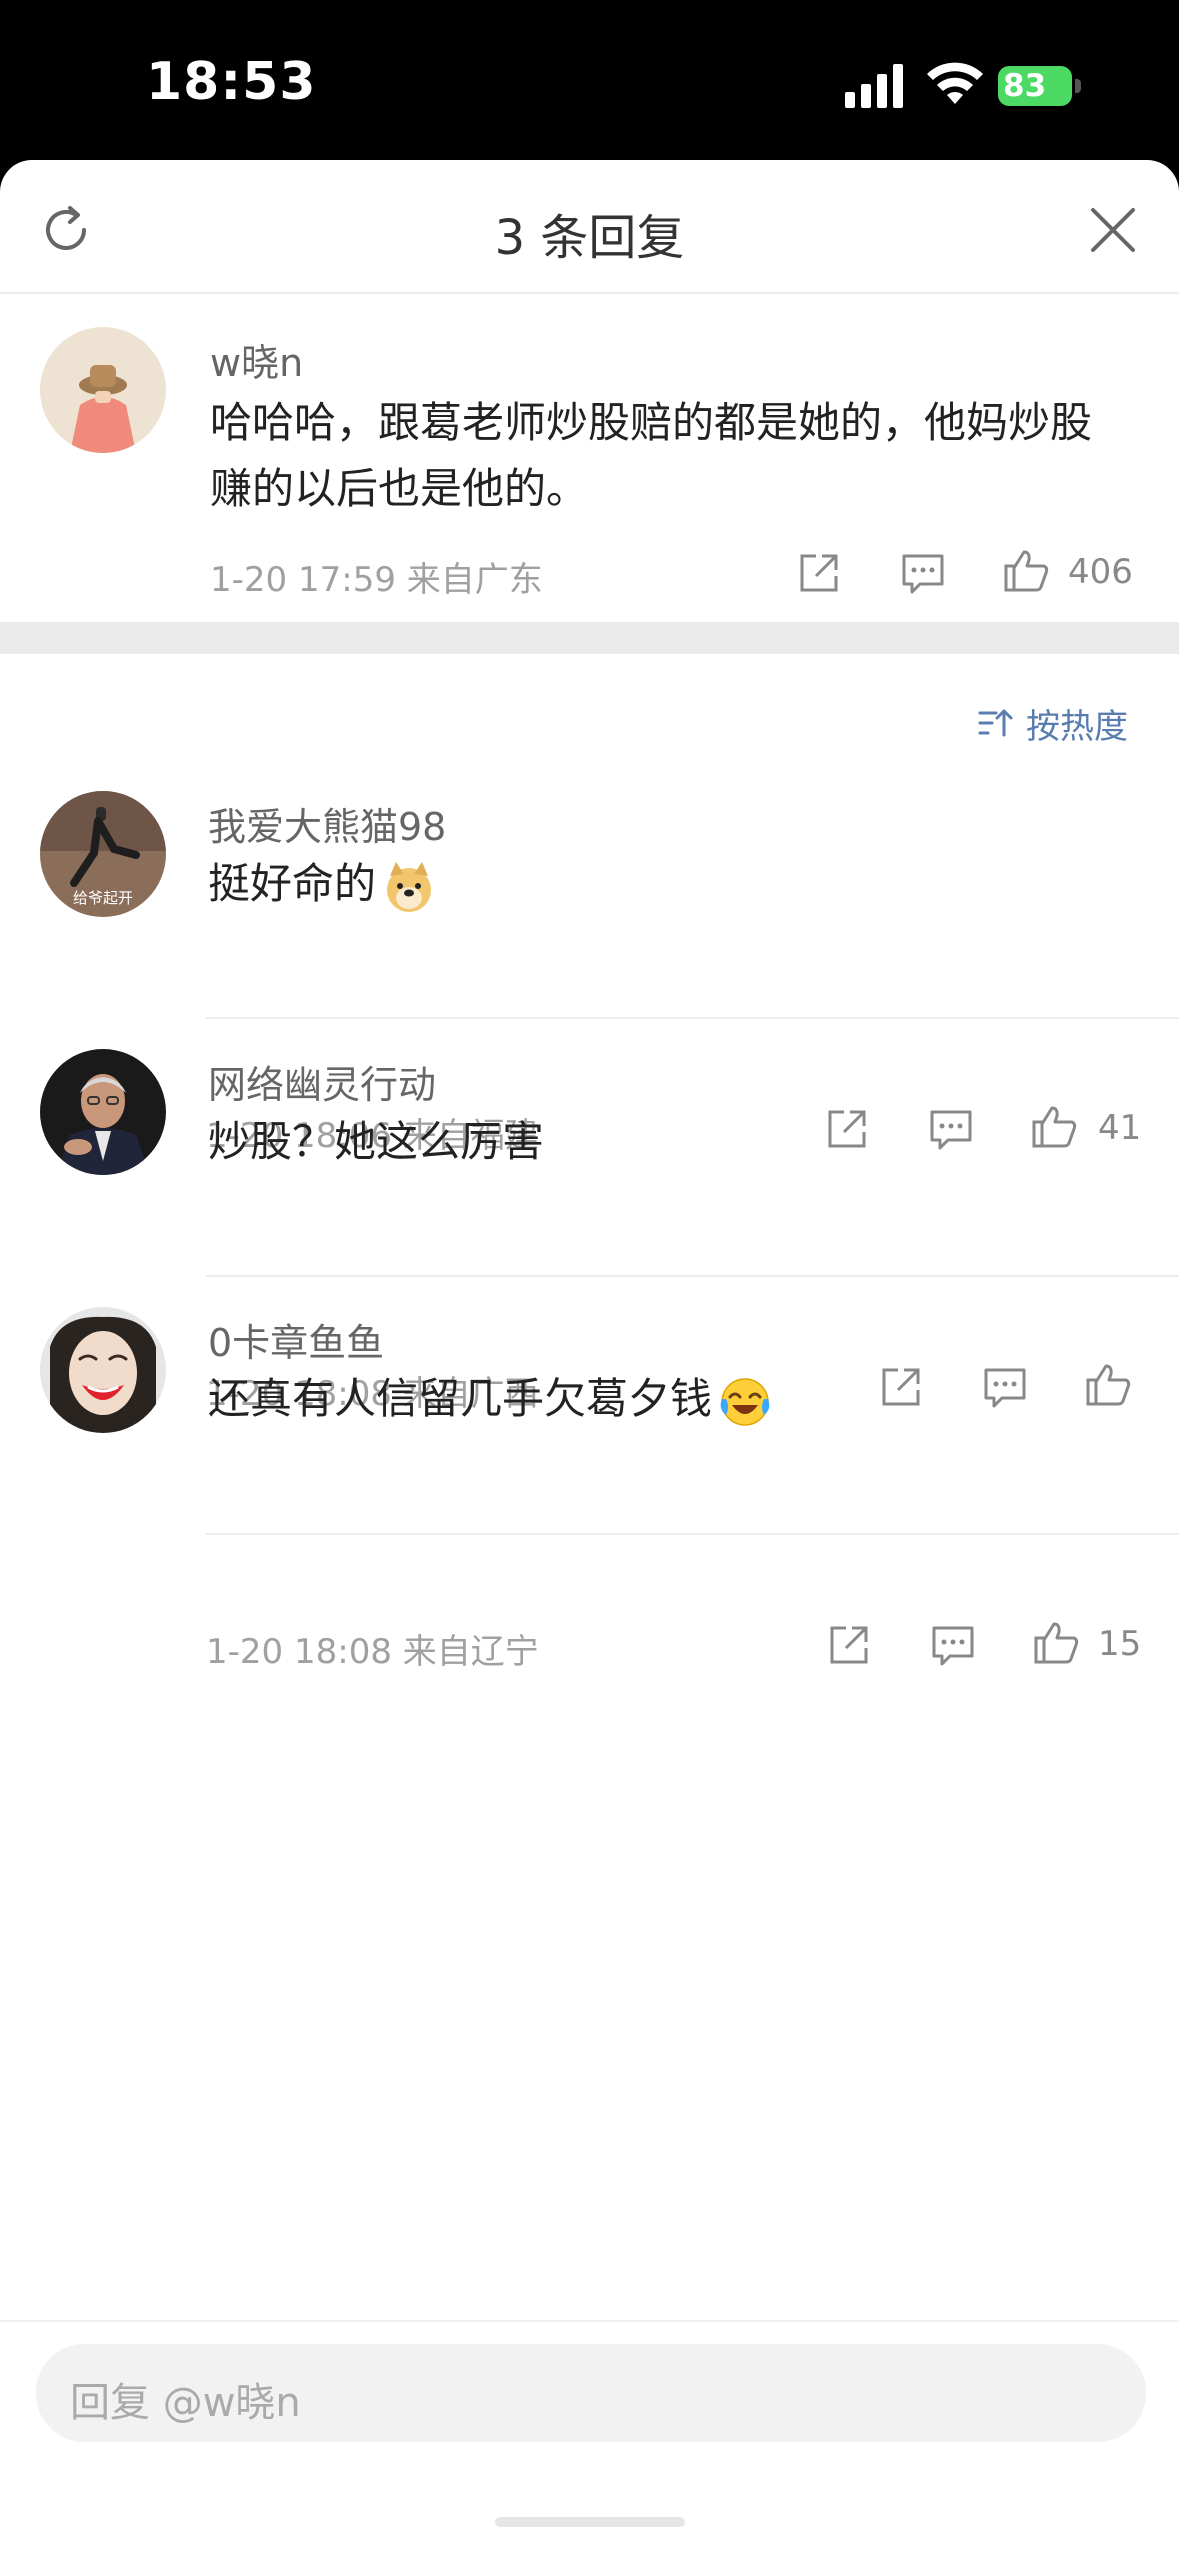 Image resolution: width=1179 pixels, height=2556 pixels. I want to click on reply-username: 我爱大熊猫98, so click(327, 823).